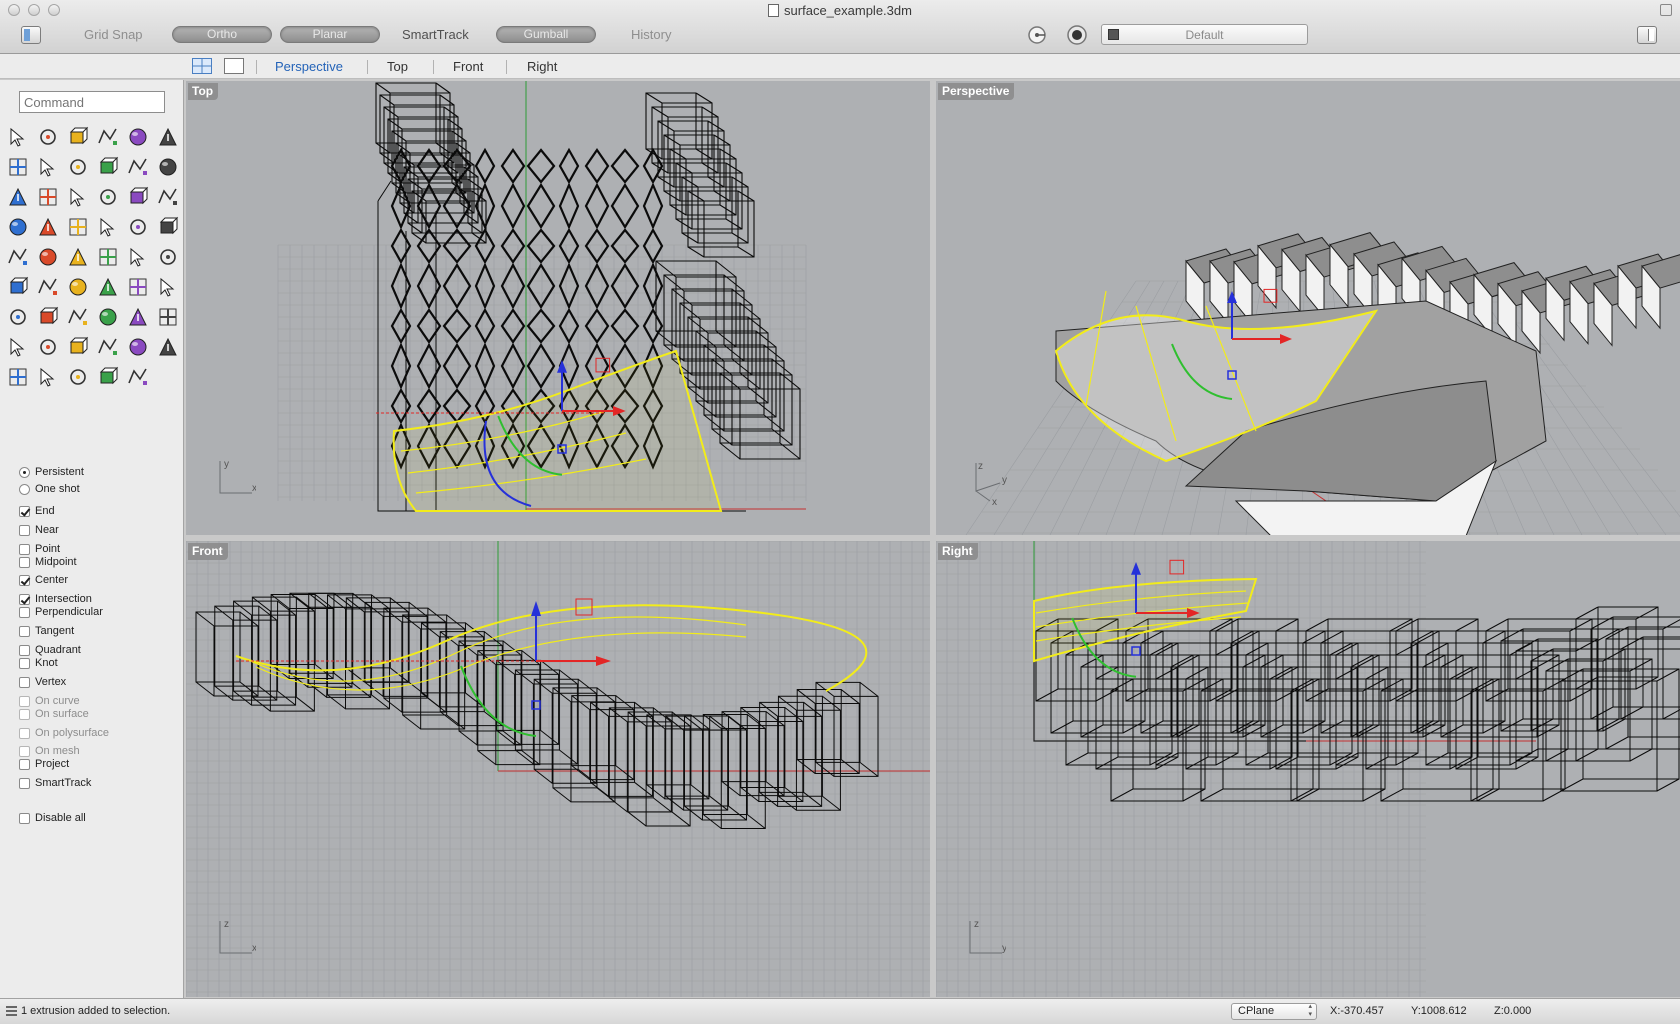 The width and height of the screenshot is (1680, 1024). Describe the element at coordinates (1666, 10) in the screenshot. I see `fullscreen-icon` at that location.